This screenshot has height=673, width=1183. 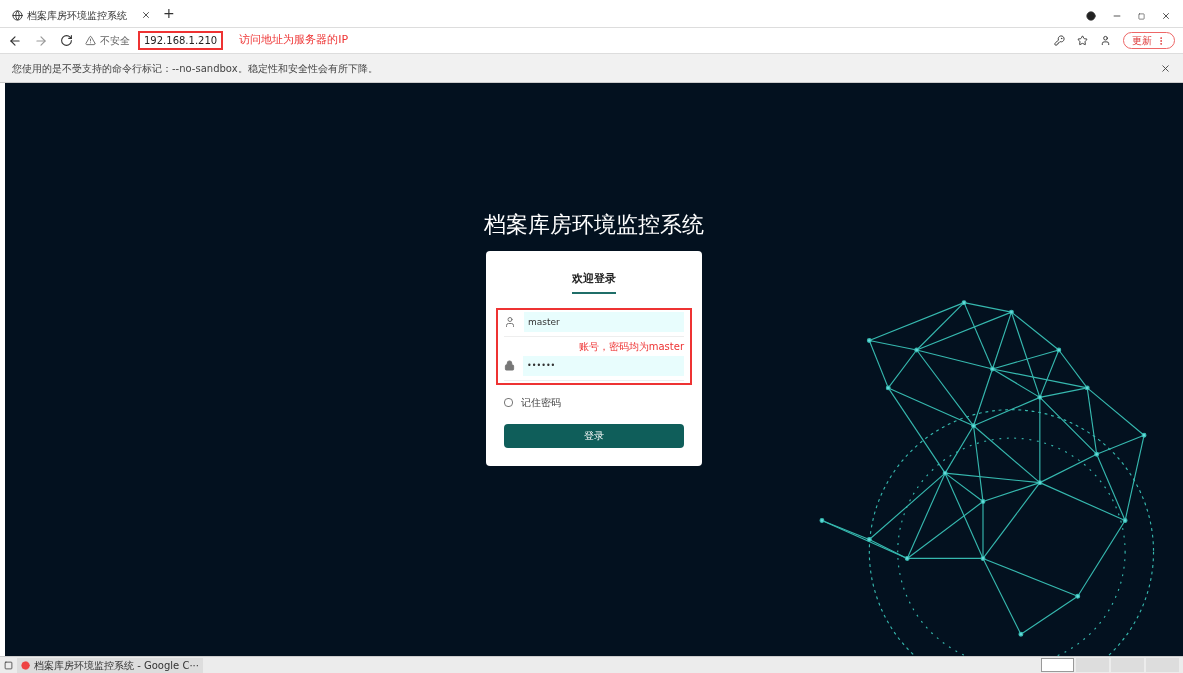 I want to click on login-button: 登录, so click(x=594, y=435).